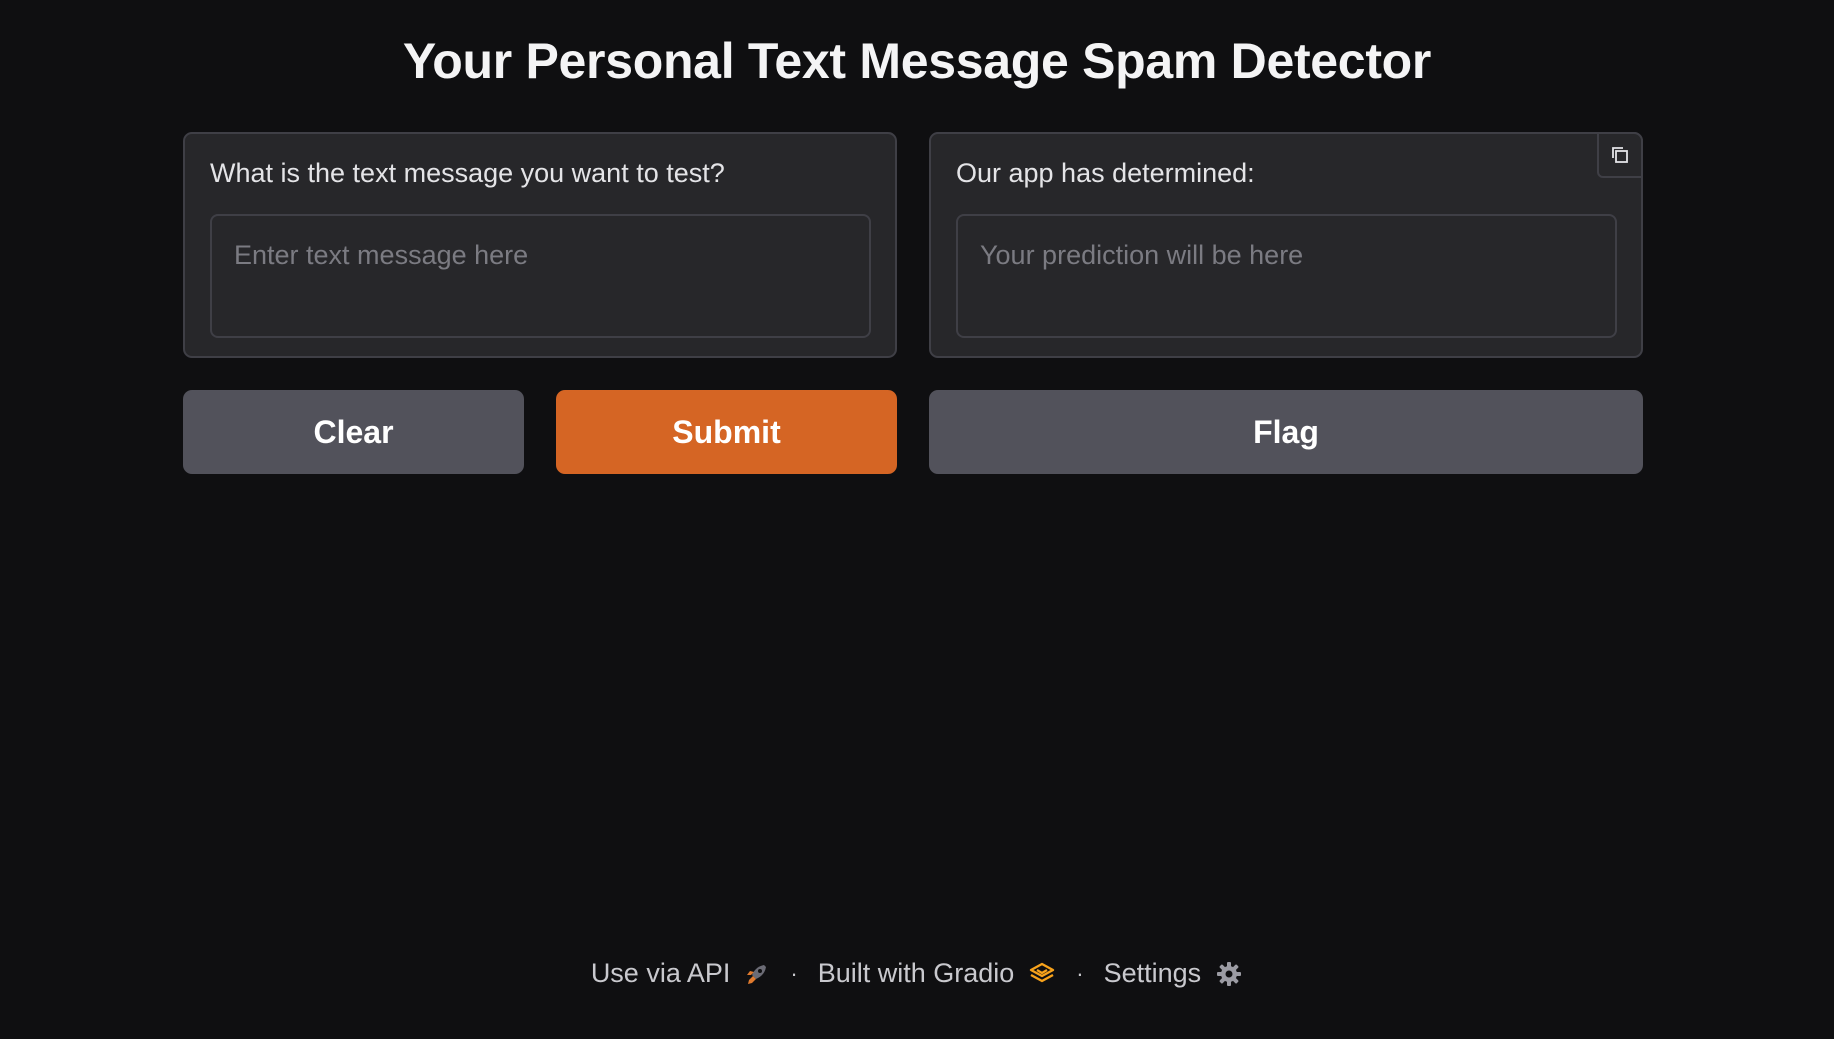 This screenshot has height=1039, width=1834. Describe the element at coordinates (1229, 973) in the screenshot. I see `gear-icon` at that location.